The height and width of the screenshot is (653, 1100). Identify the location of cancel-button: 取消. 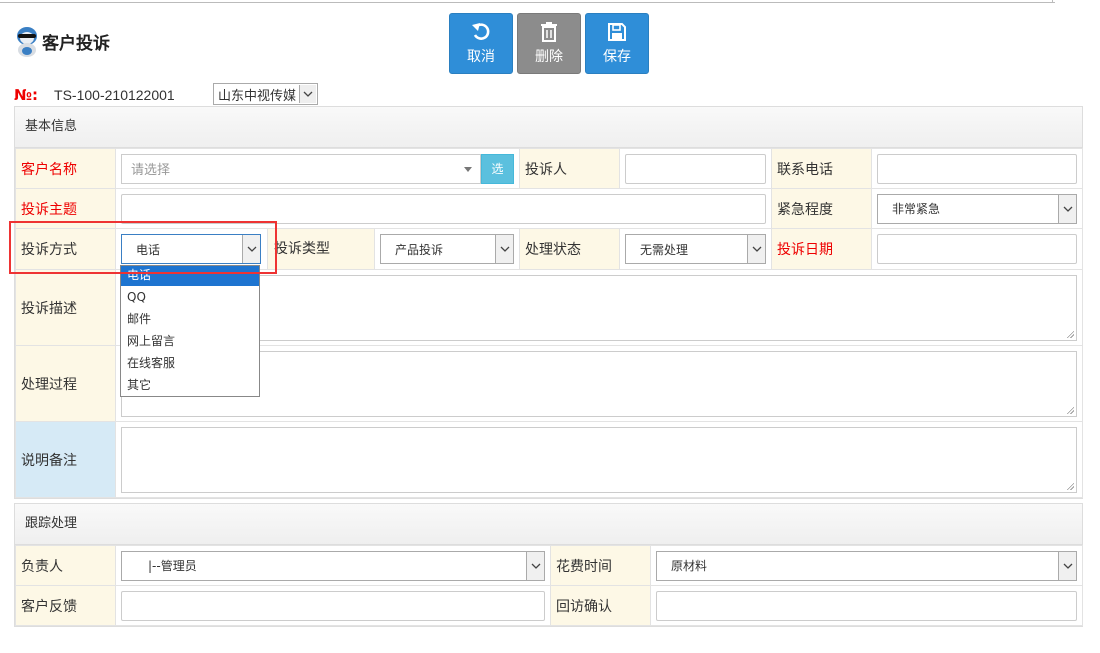
(481, 43).